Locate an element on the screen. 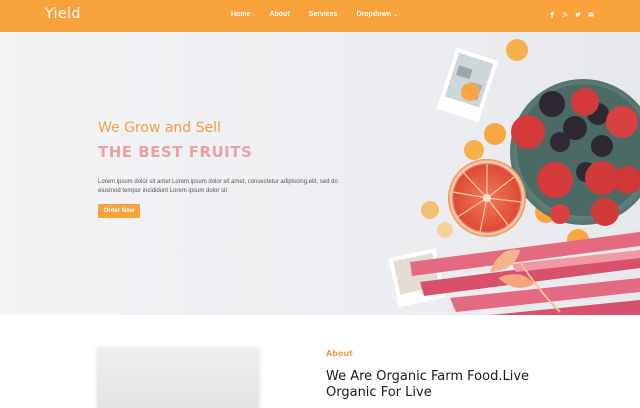 Image resolution: width=640 pixels, height=408 pixels. site-header: Yield Home About Services Dropdown ⌄ is located at coordinates (320, 16).